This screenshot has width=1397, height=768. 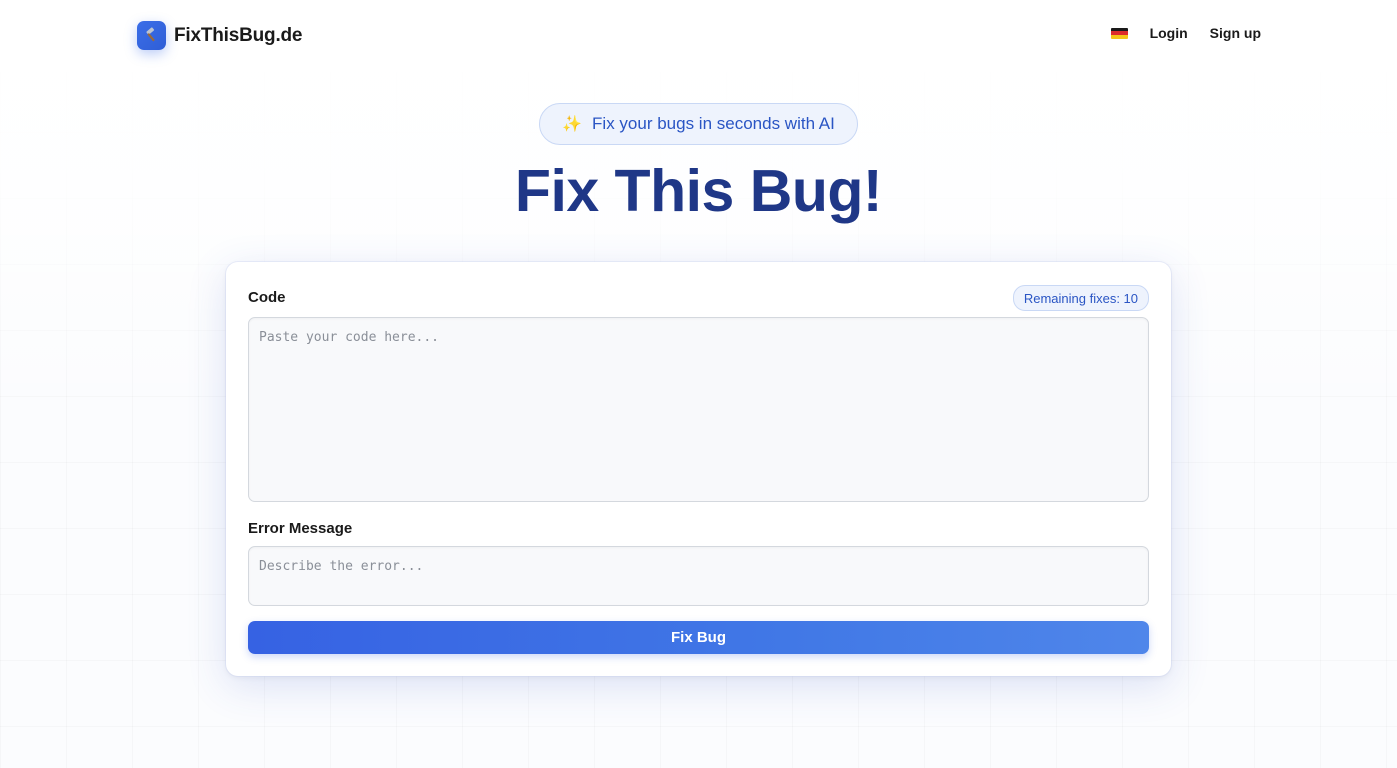 What do you see at coordinates (698, 36) in the screenshot?
I see `navbar: FixThisBug.de Login Sign up` at bounding box center [698, 36].